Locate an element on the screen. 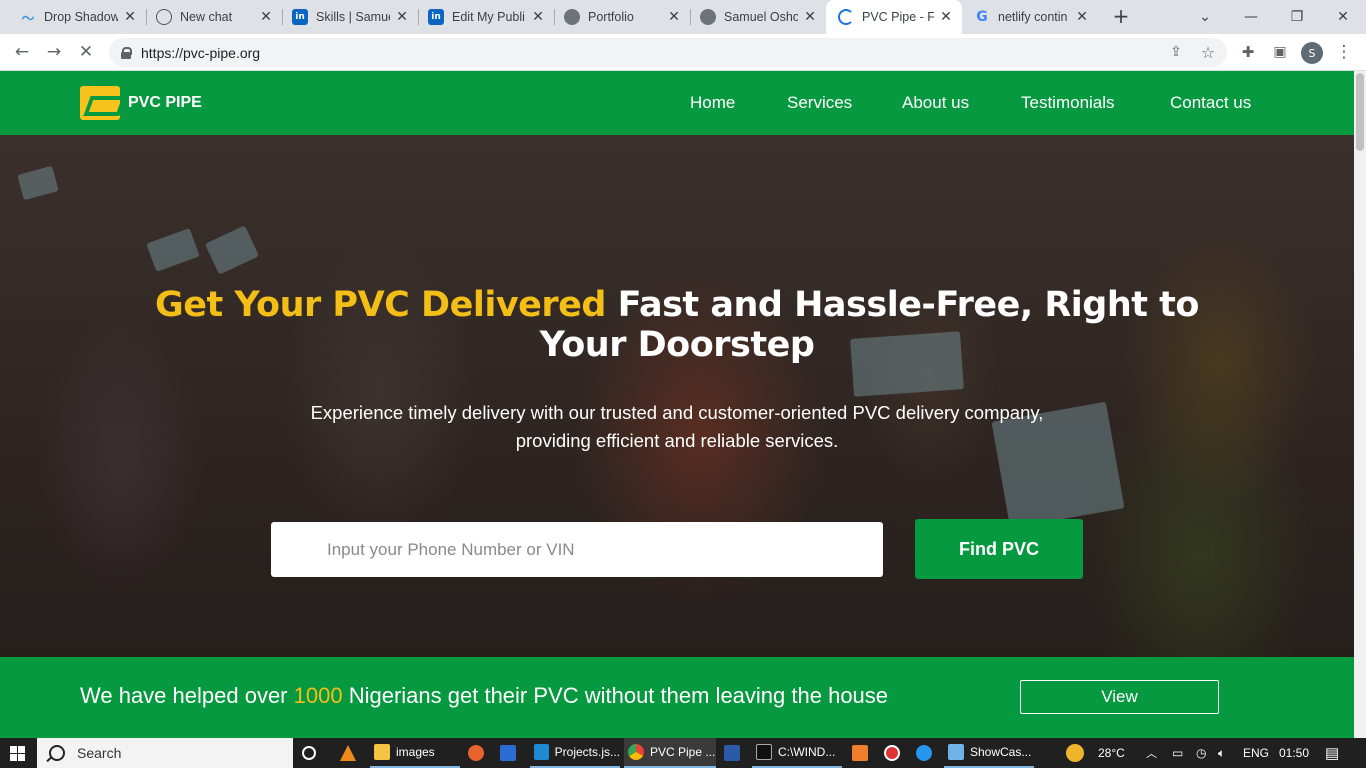 This screenshot has width=1366, height=768. browser-tab: in Edit My Publi ✕ is located at coordinates (481, 17).